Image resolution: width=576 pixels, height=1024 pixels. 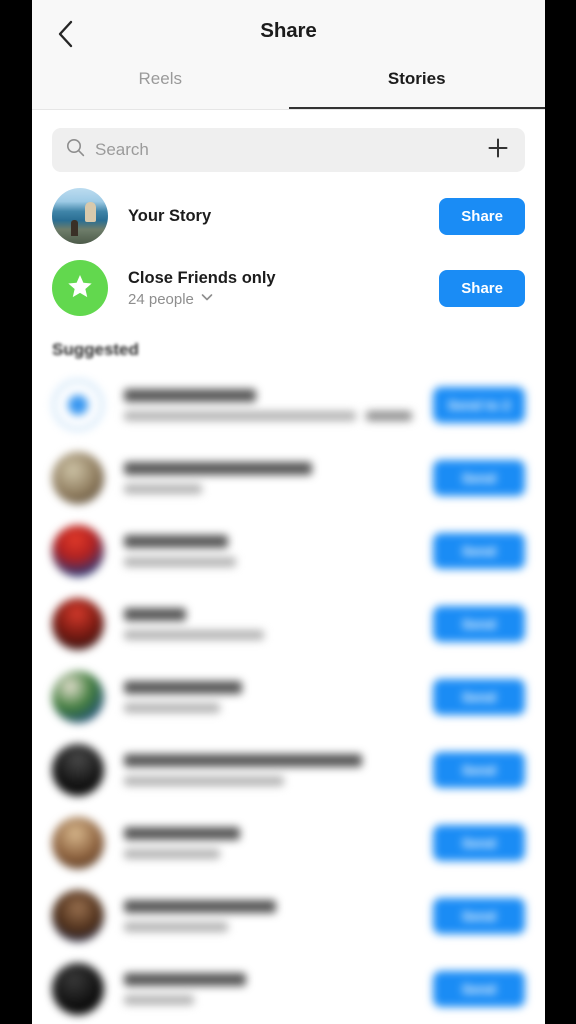 I want to click on add-recipient-button, so click(x=498, y=150).